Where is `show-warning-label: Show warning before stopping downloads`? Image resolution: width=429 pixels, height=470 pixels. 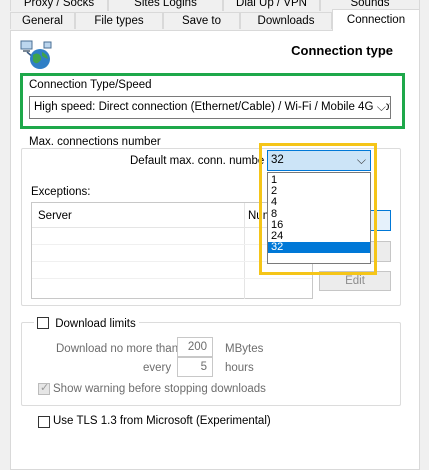 show-warning-label: Show warning before stopping downloads is located at coordinates (159, 389).